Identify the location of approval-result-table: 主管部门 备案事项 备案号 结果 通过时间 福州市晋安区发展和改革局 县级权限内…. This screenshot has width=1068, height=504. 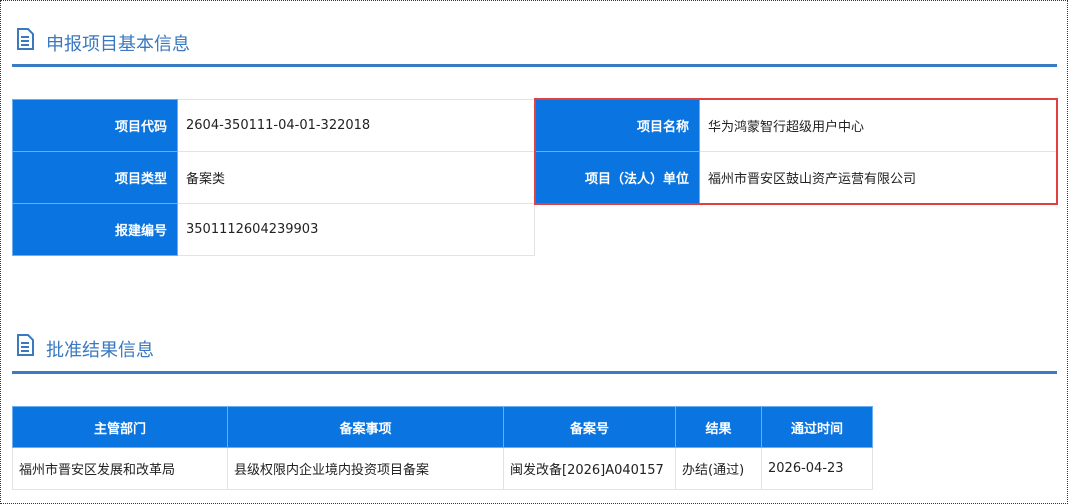
(442, 448).